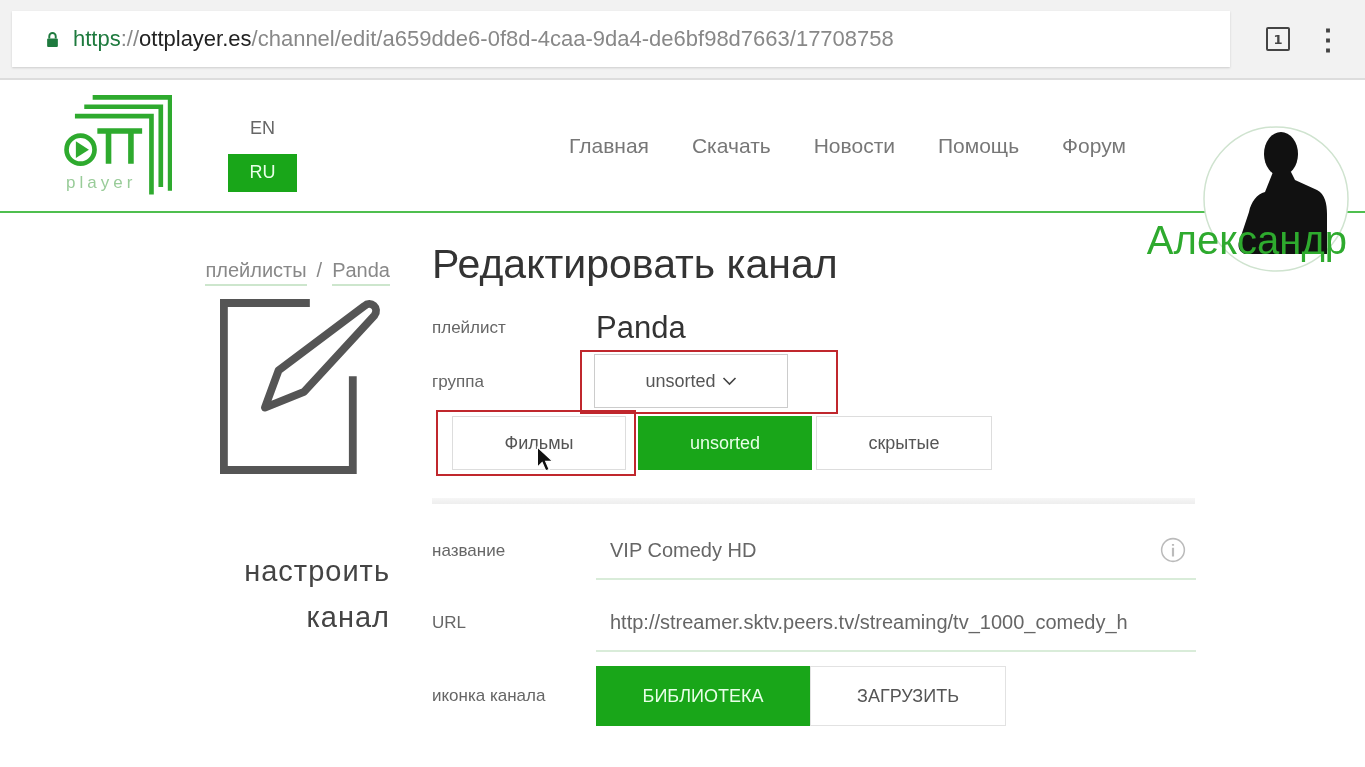 The height and width of the screenshot is (767, 1365). I want to click on nav-link: Скачать, so click(731, 145).